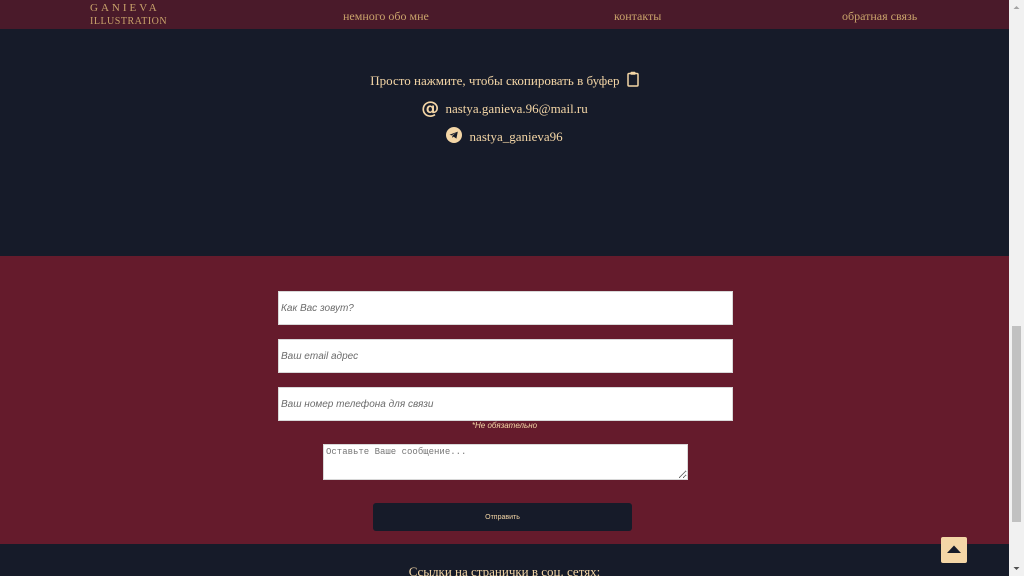 The width and height of the screenshot is (1024, 576). I want to click on at-icon: @, so click(430, 108).